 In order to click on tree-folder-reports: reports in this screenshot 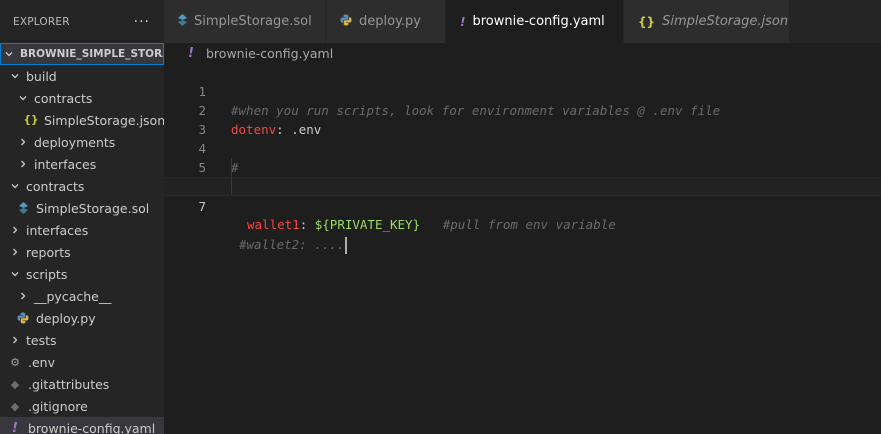, I will do `click(82, 252)`.